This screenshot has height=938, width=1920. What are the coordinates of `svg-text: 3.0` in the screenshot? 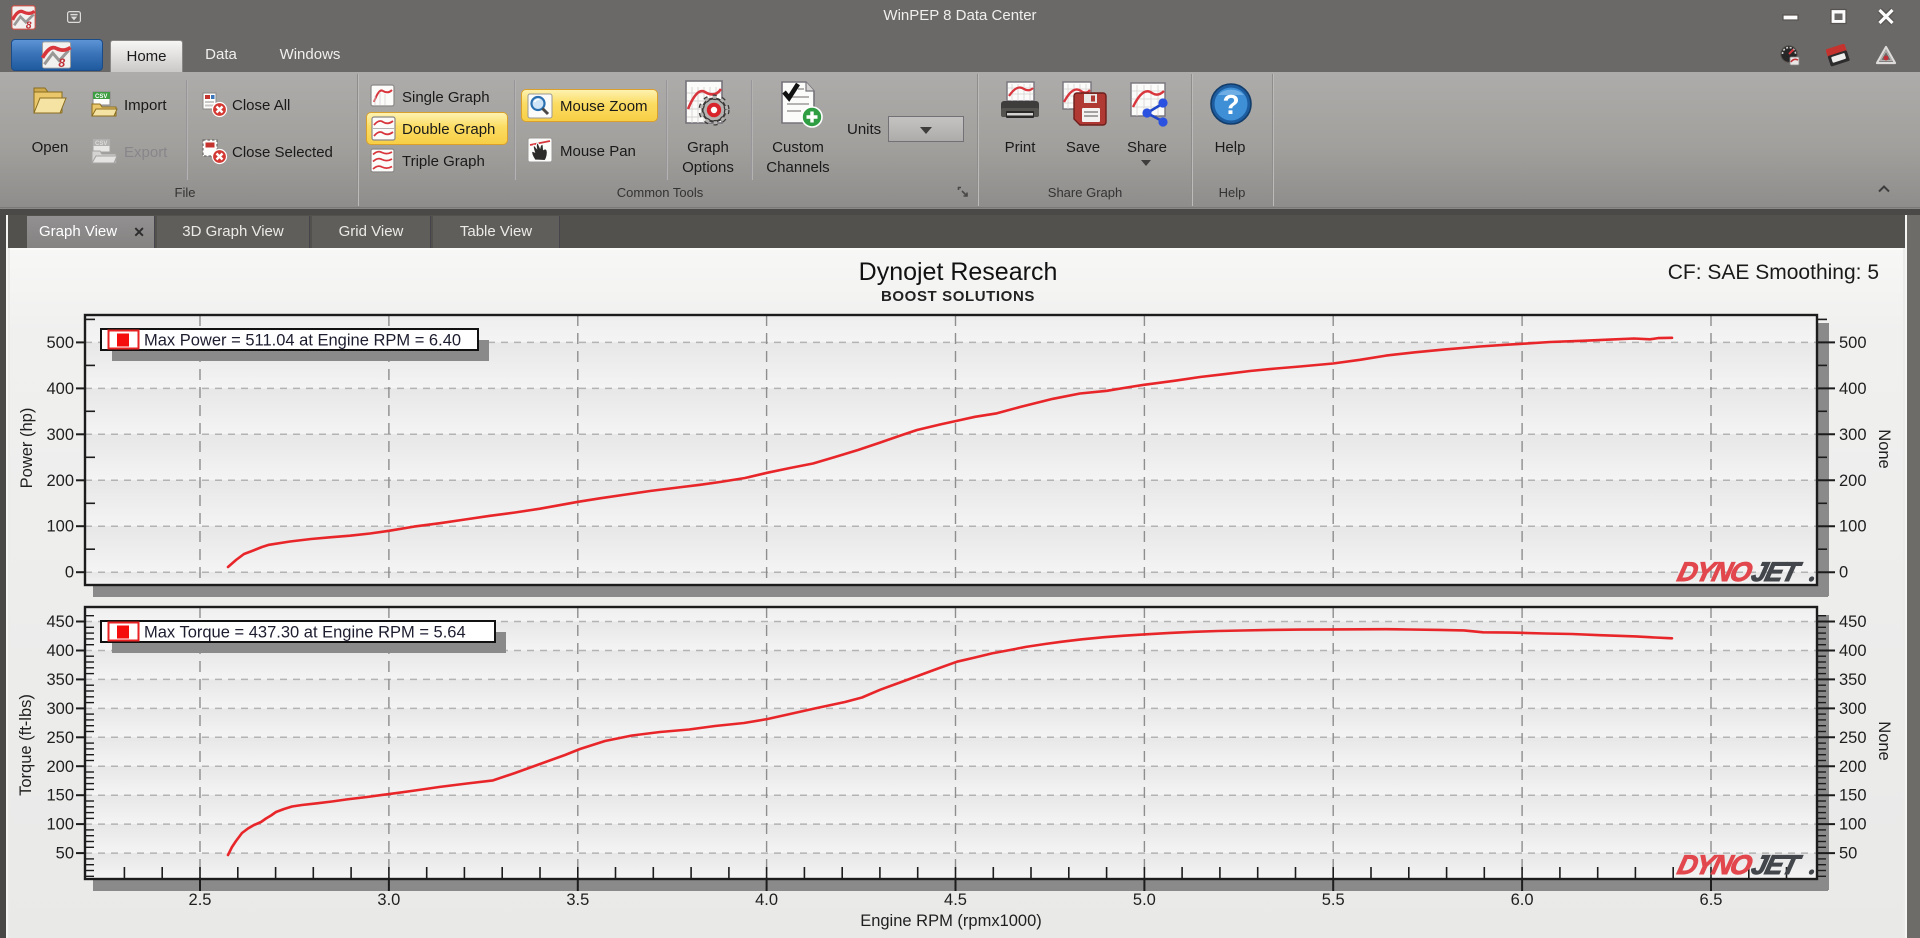 It's located at (388, 900).